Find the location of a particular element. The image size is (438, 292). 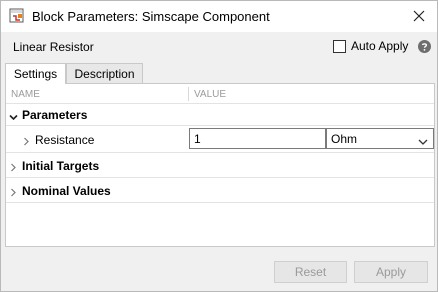

dropdown-arrow-icon is located at coordinates (423, 140).